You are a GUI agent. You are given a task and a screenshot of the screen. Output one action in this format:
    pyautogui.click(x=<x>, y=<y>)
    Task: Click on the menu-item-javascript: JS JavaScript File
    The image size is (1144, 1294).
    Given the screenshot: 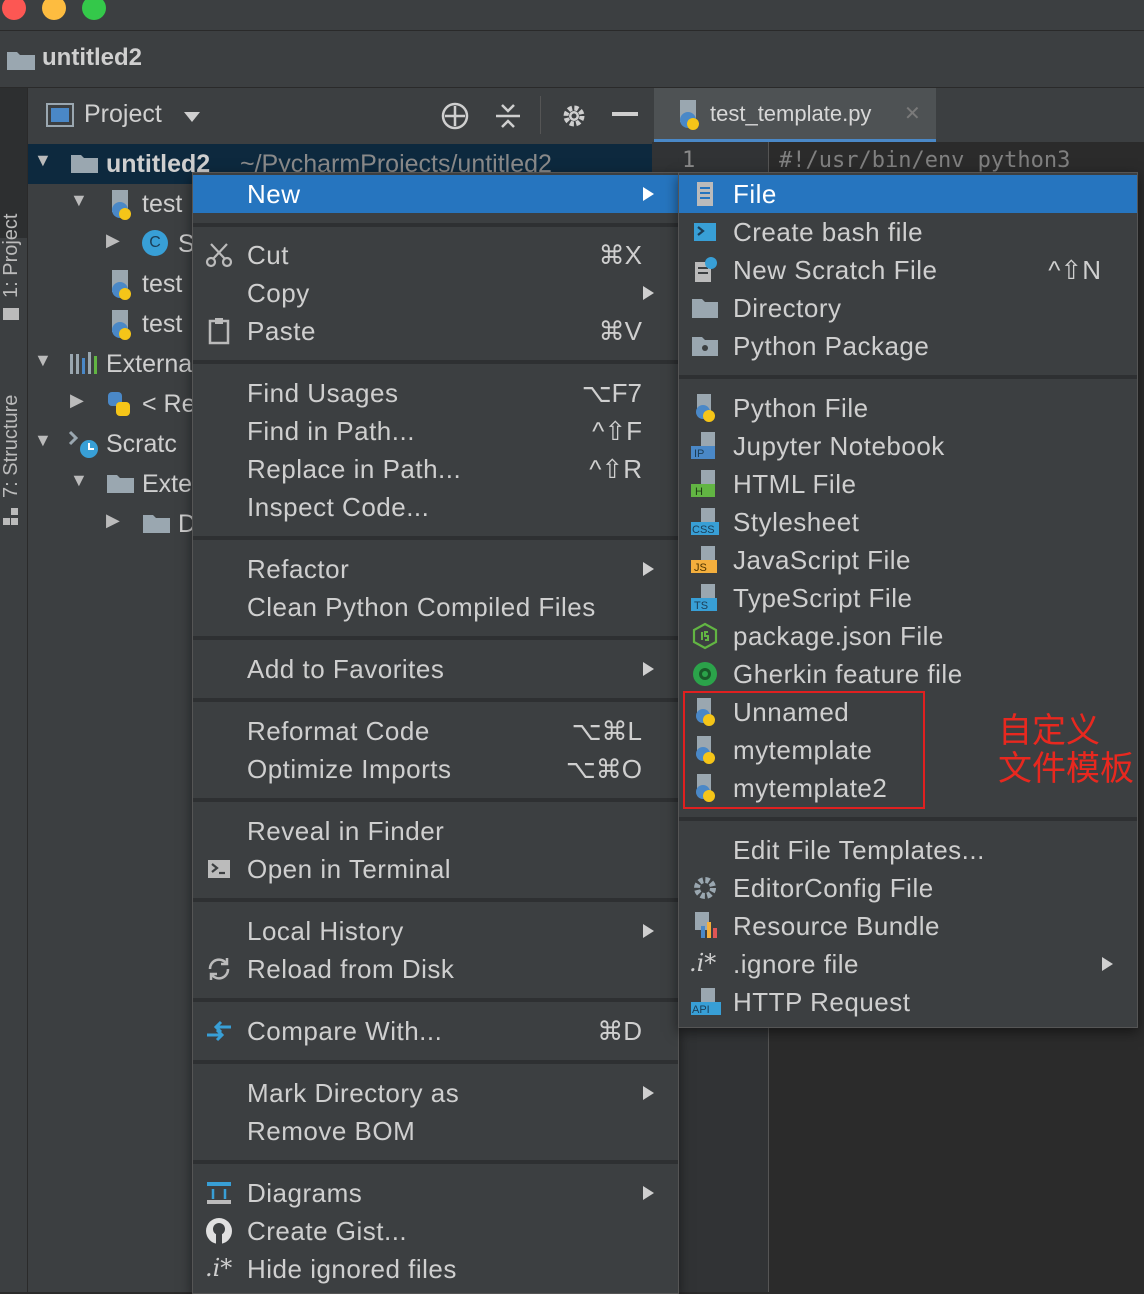 What is the action you would take?
    pyautogui.click(x=908, y=560)
    